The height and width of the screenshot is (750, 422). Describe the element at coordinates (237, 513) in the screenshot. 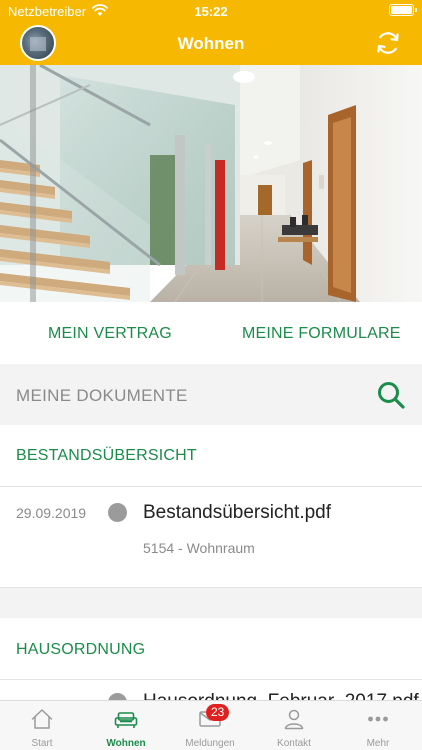

I see `document-name: Bestandsübersicht.pdf` at that location.